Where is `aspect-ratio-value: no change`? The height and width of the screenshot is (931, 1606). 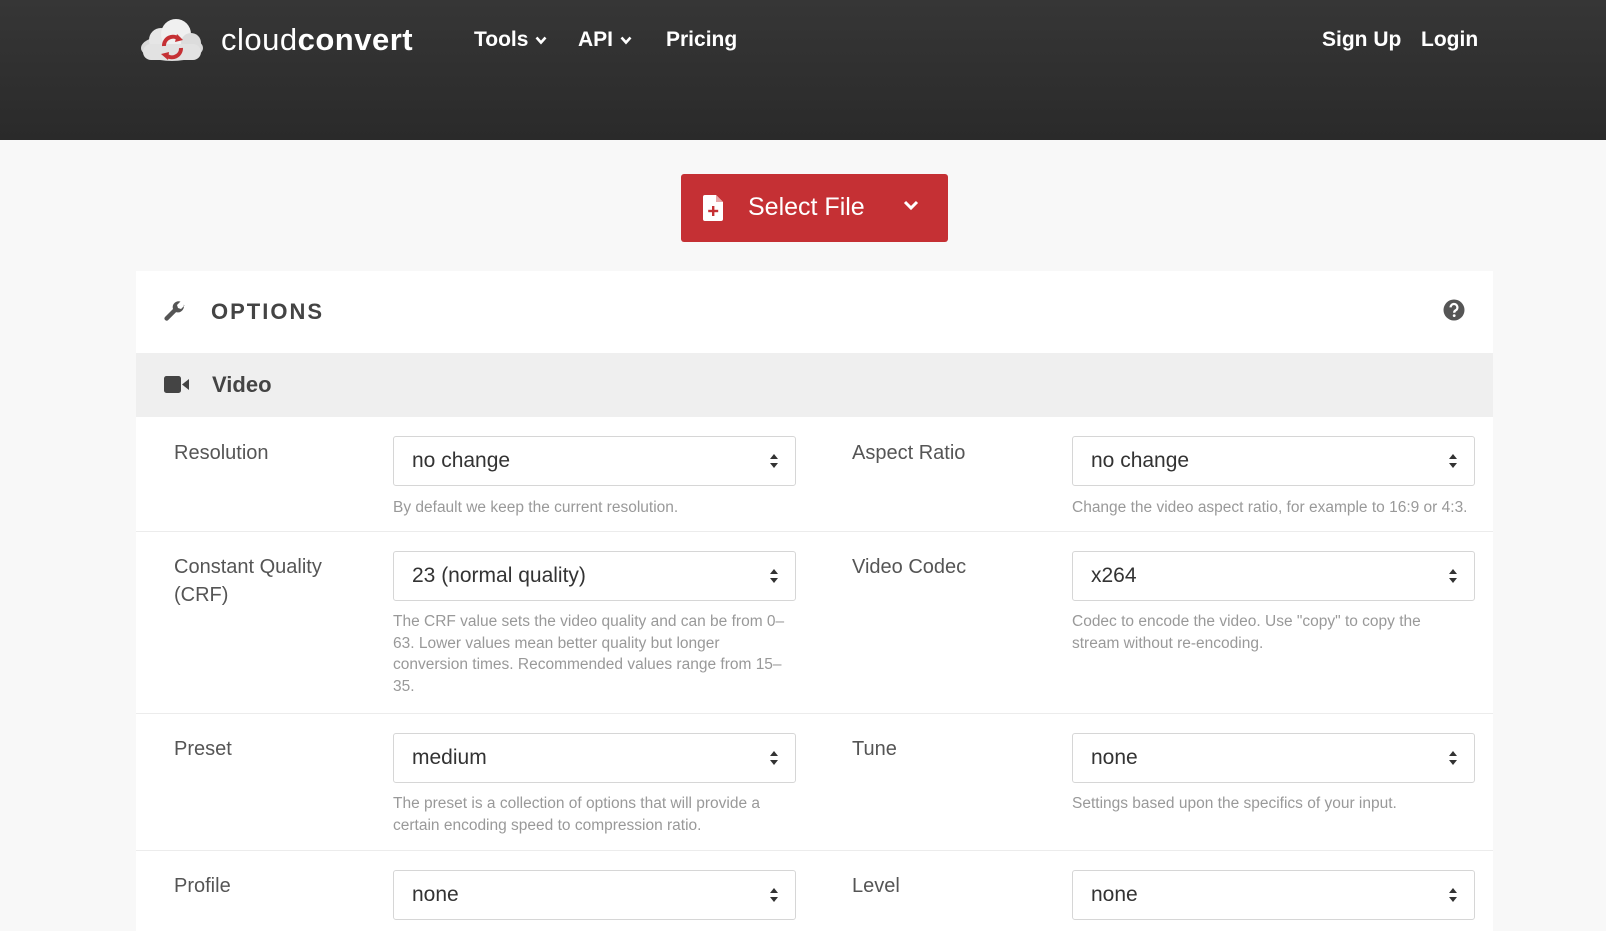 aspect-ratio-value: no change is located at coordinates (1140, 460).